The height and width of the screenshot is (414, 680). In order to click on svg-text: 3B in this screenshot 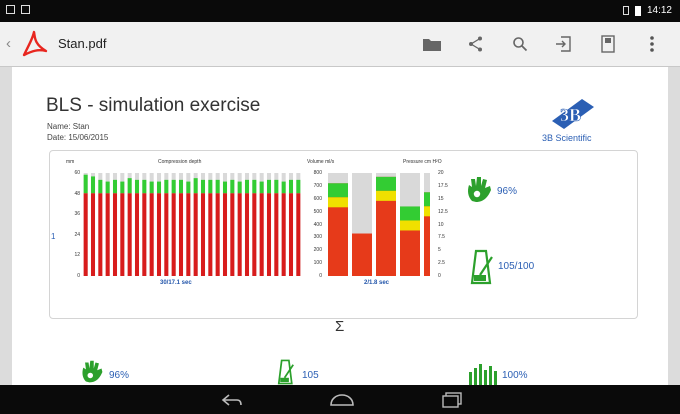, I will do `click(570, 115)`.